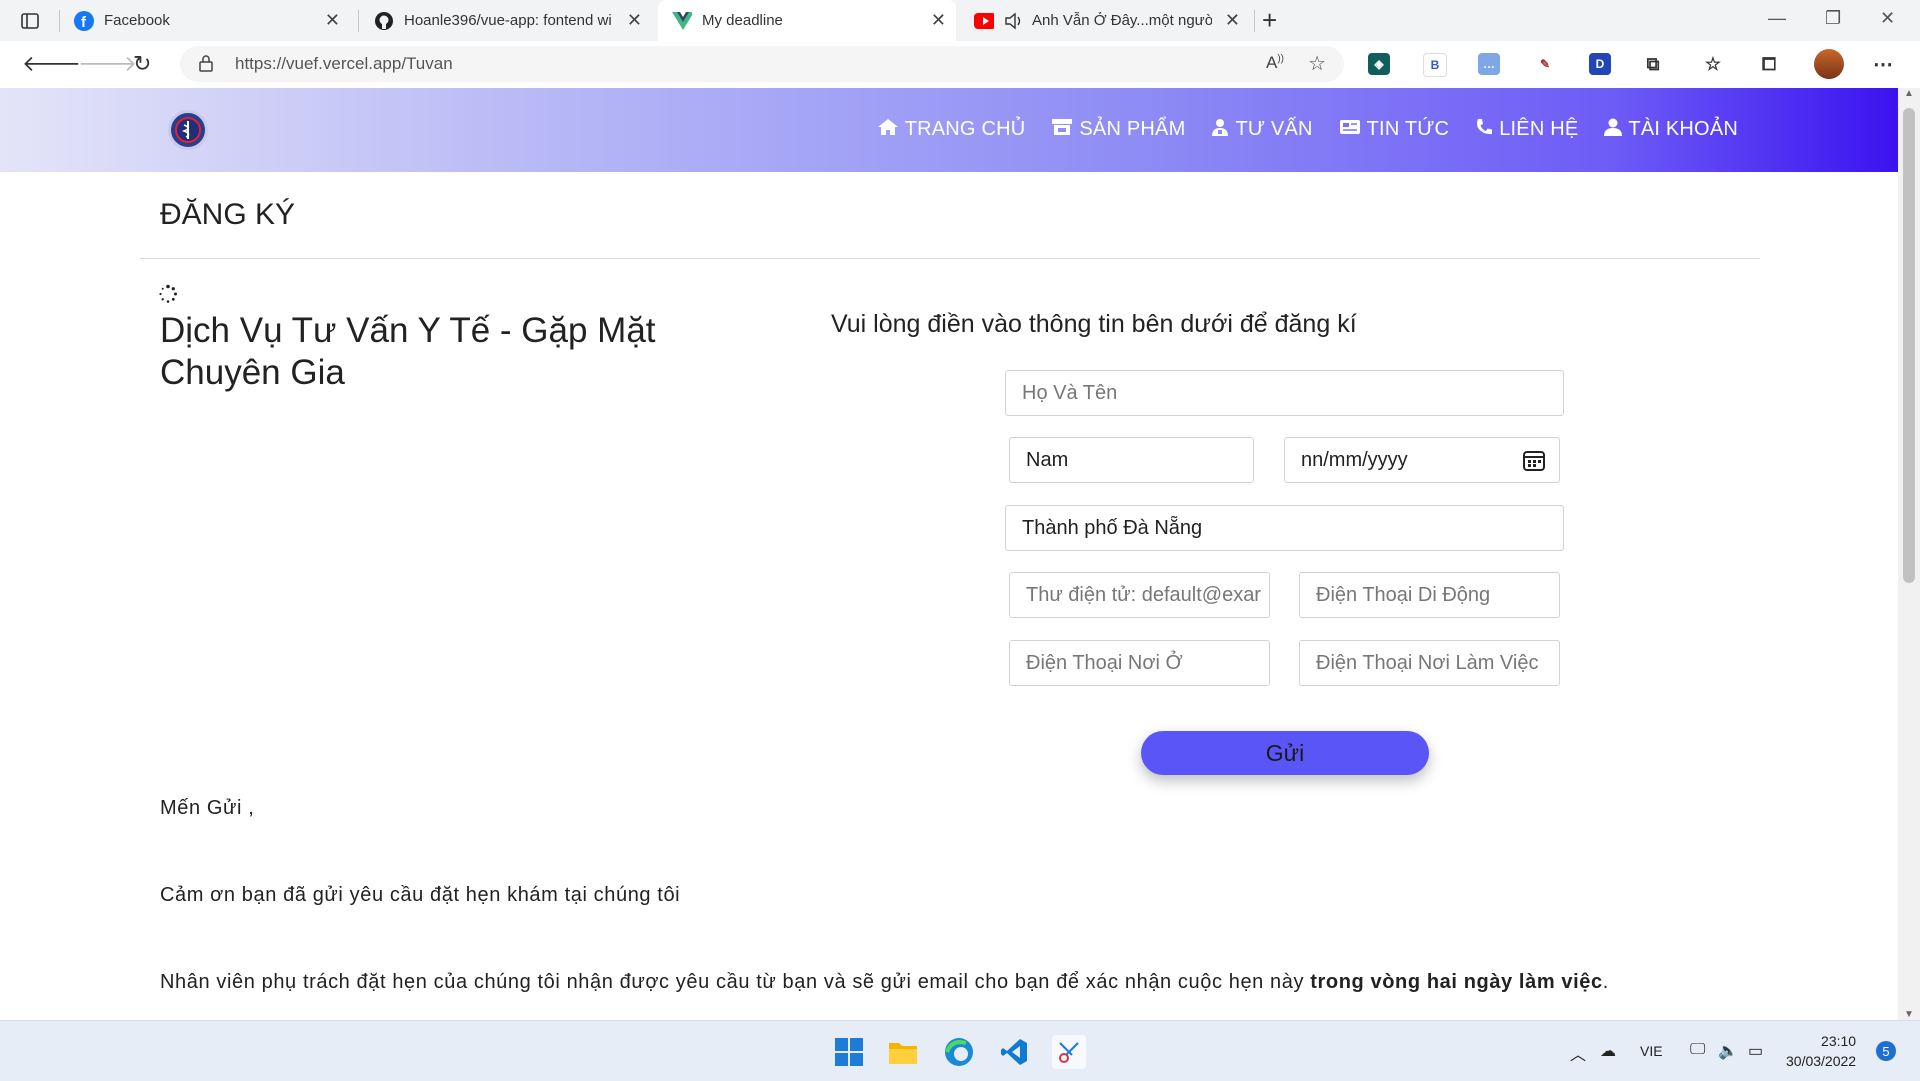 The image size is (1920, 1081). Describe the element at coordinates (1131, 460) in the screenshot. I see `gender-select: Nam` at that location.